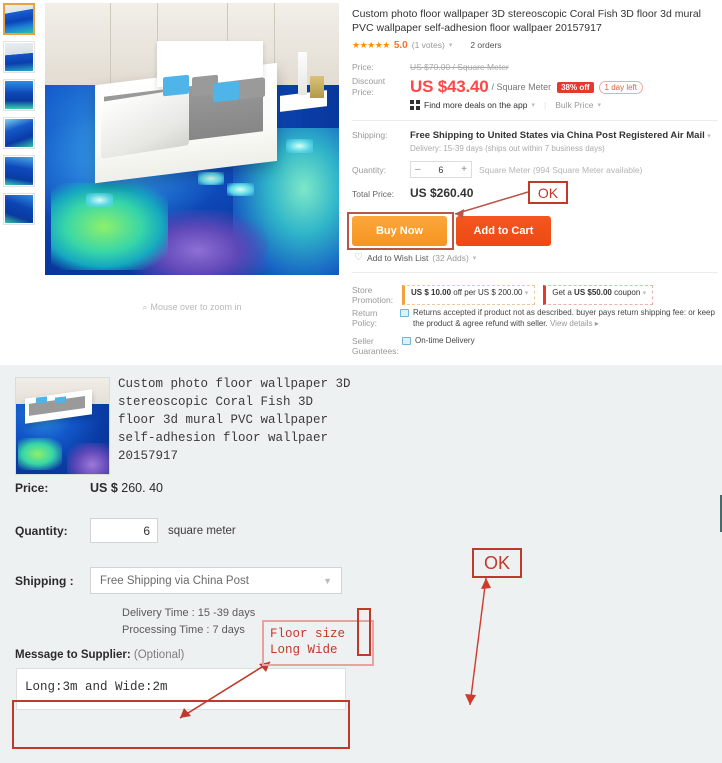  Describe the element at coordinates (431, 292) in the screenshot. I see `promo1-amount: US $ 10.00` at that location.